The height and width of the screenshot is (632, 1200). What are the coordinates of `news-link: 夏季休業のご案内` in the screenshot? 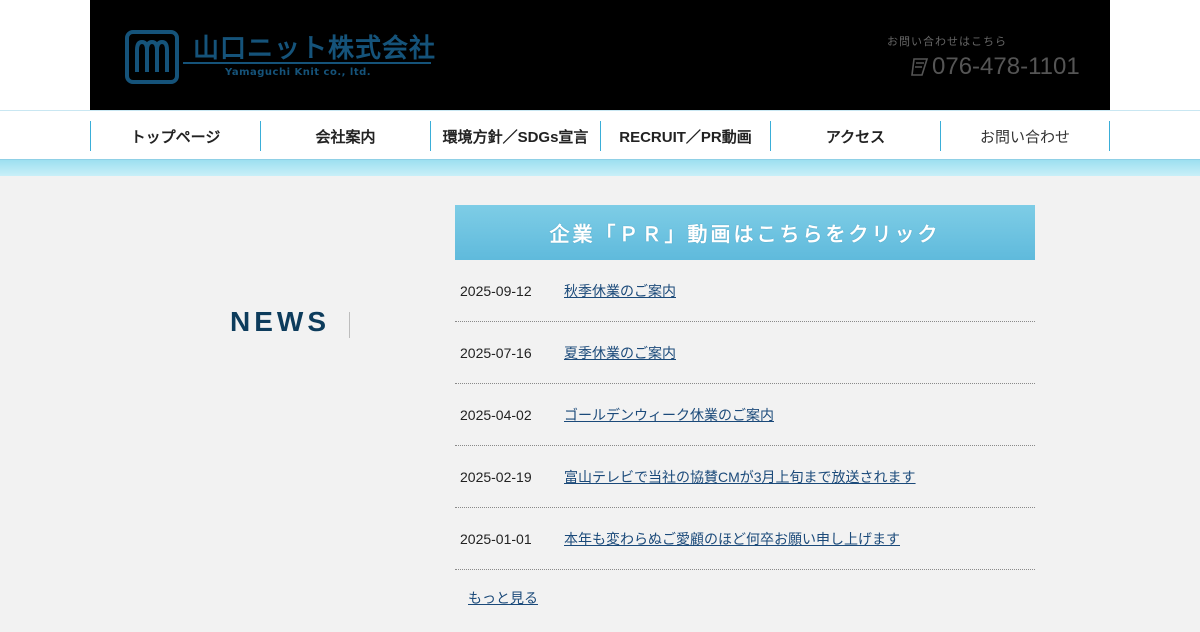 It's located at (620, 353).